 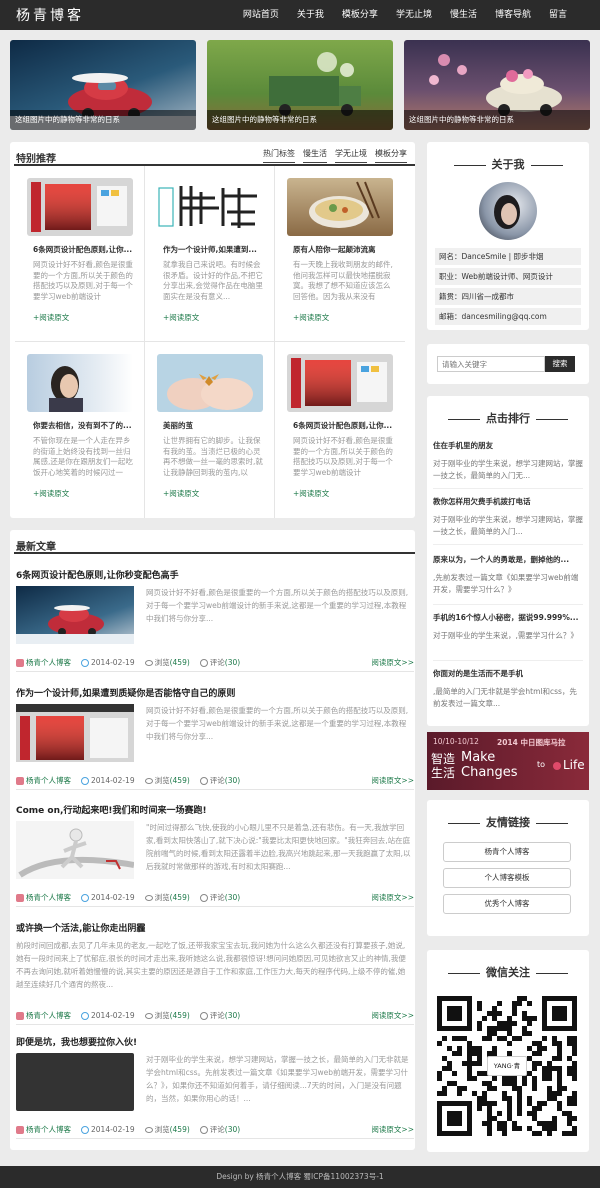 I want to click on nav-learning: 学无止境, so click(x=414, y=15).